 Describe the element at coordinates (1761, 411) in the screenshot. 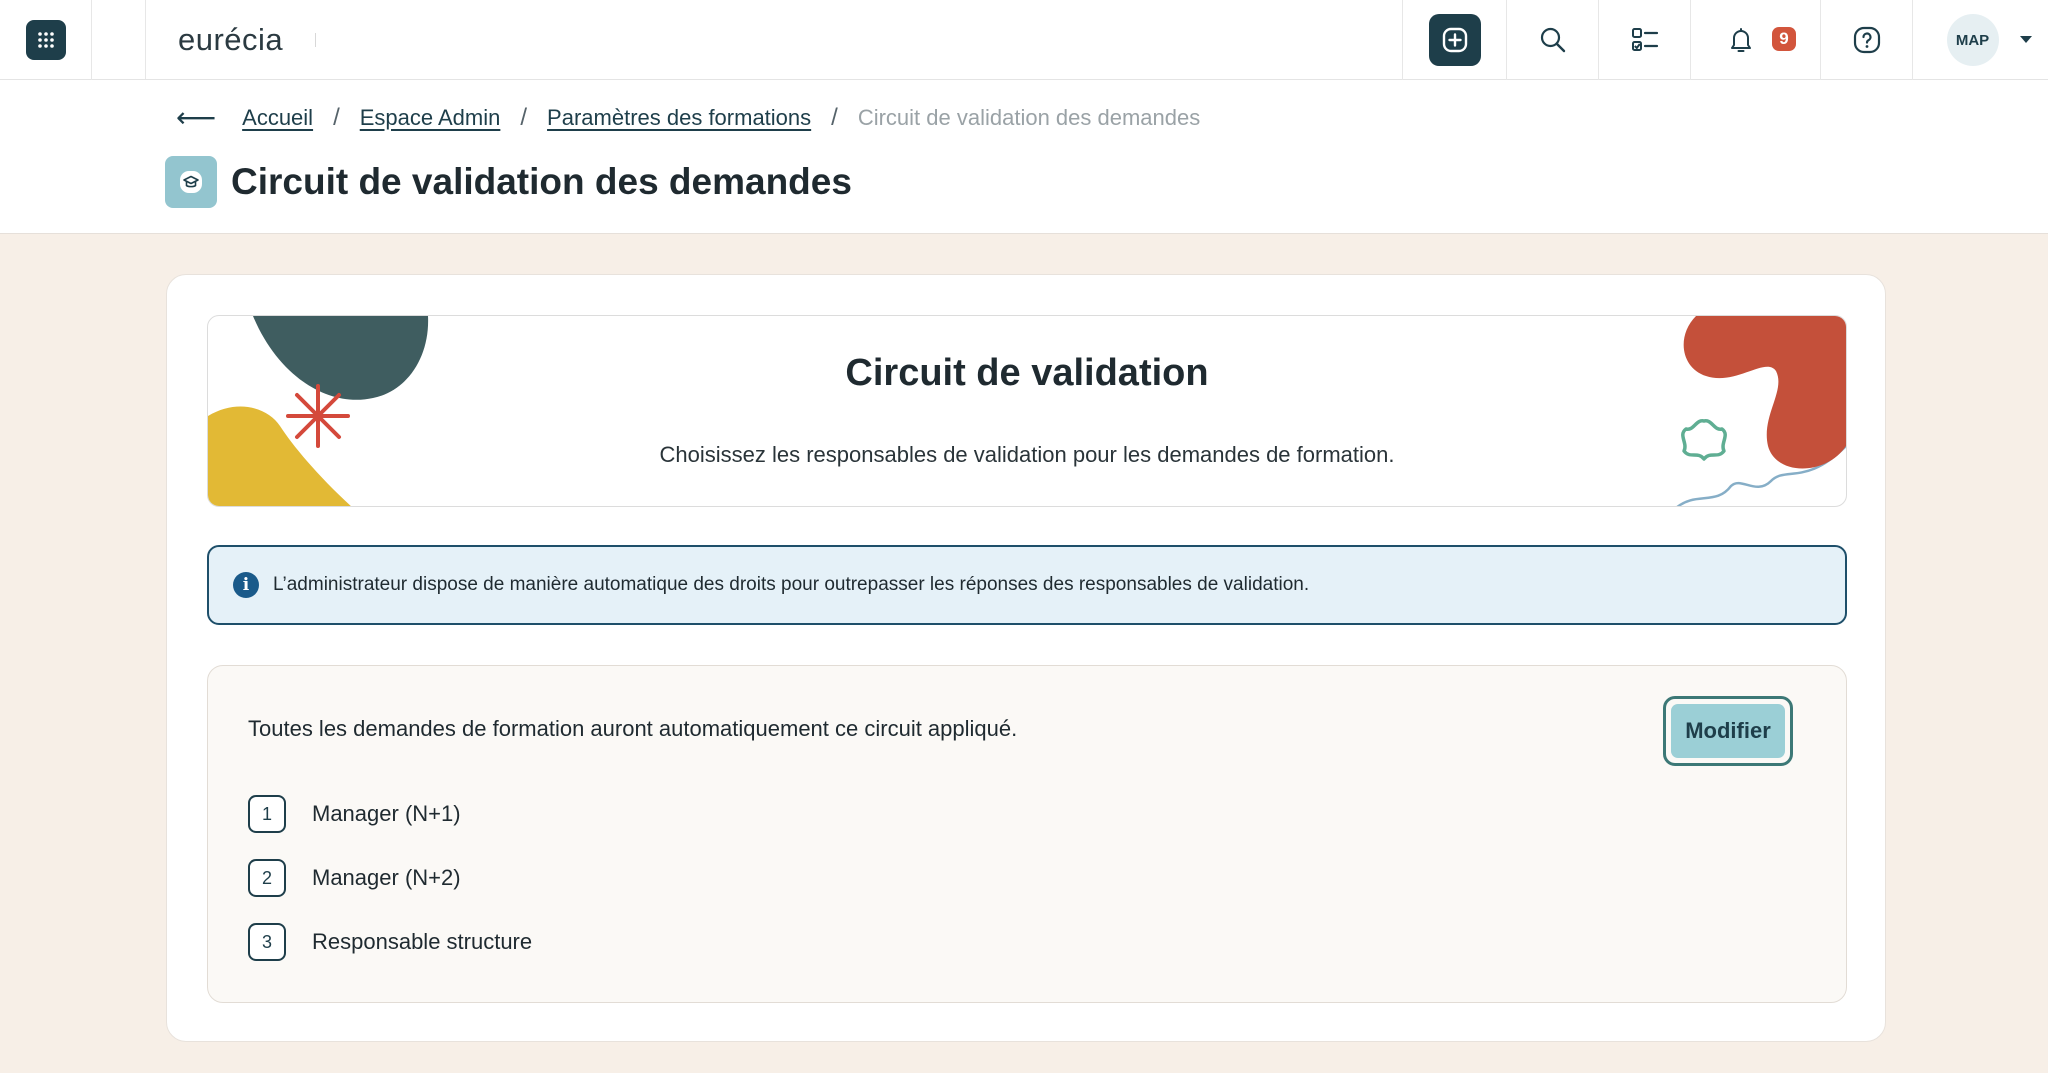

I see `decorative-shapes-right` at that location.